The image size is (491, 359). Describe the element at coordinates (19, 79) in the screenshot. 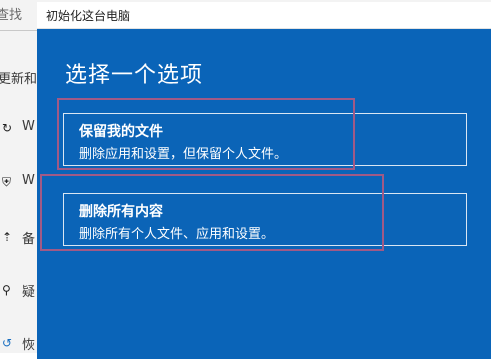

I see `sidebar-section-update: 更新和` at that location.